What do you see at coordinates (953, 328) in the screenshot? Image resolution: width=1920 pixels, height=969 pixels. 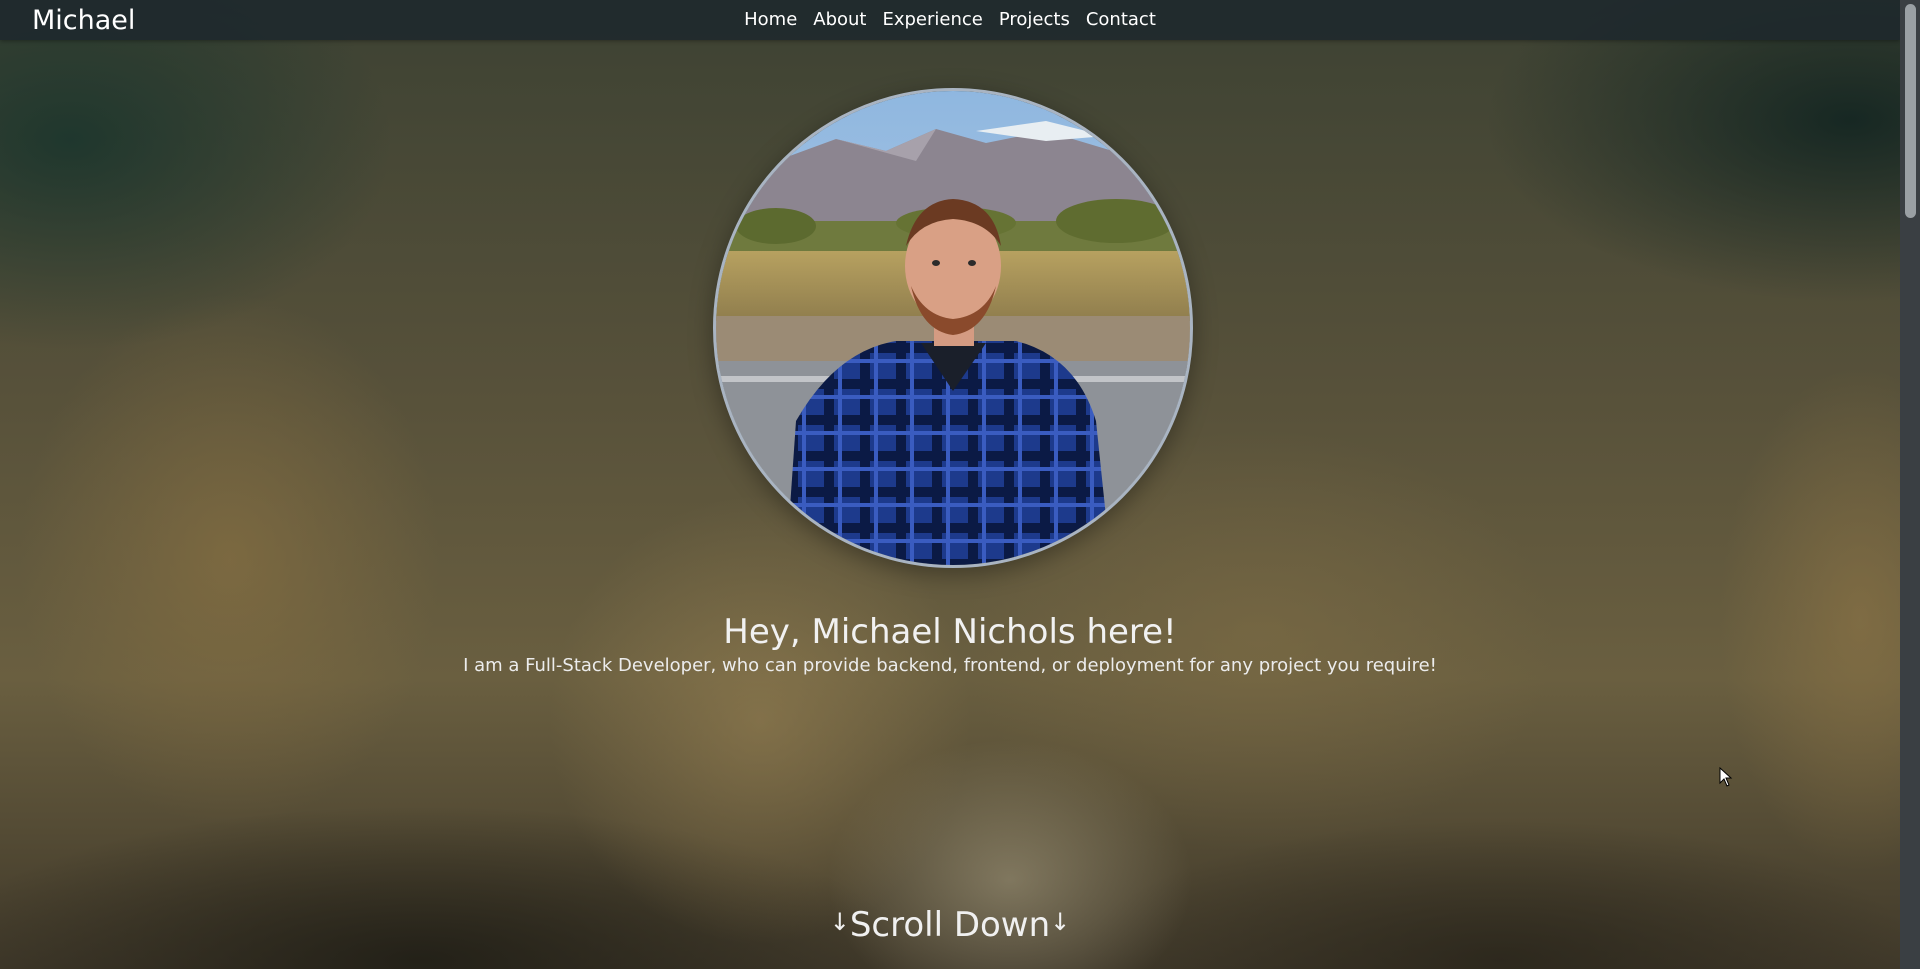 I see `profile-photo` at bounding box center [953, 328].